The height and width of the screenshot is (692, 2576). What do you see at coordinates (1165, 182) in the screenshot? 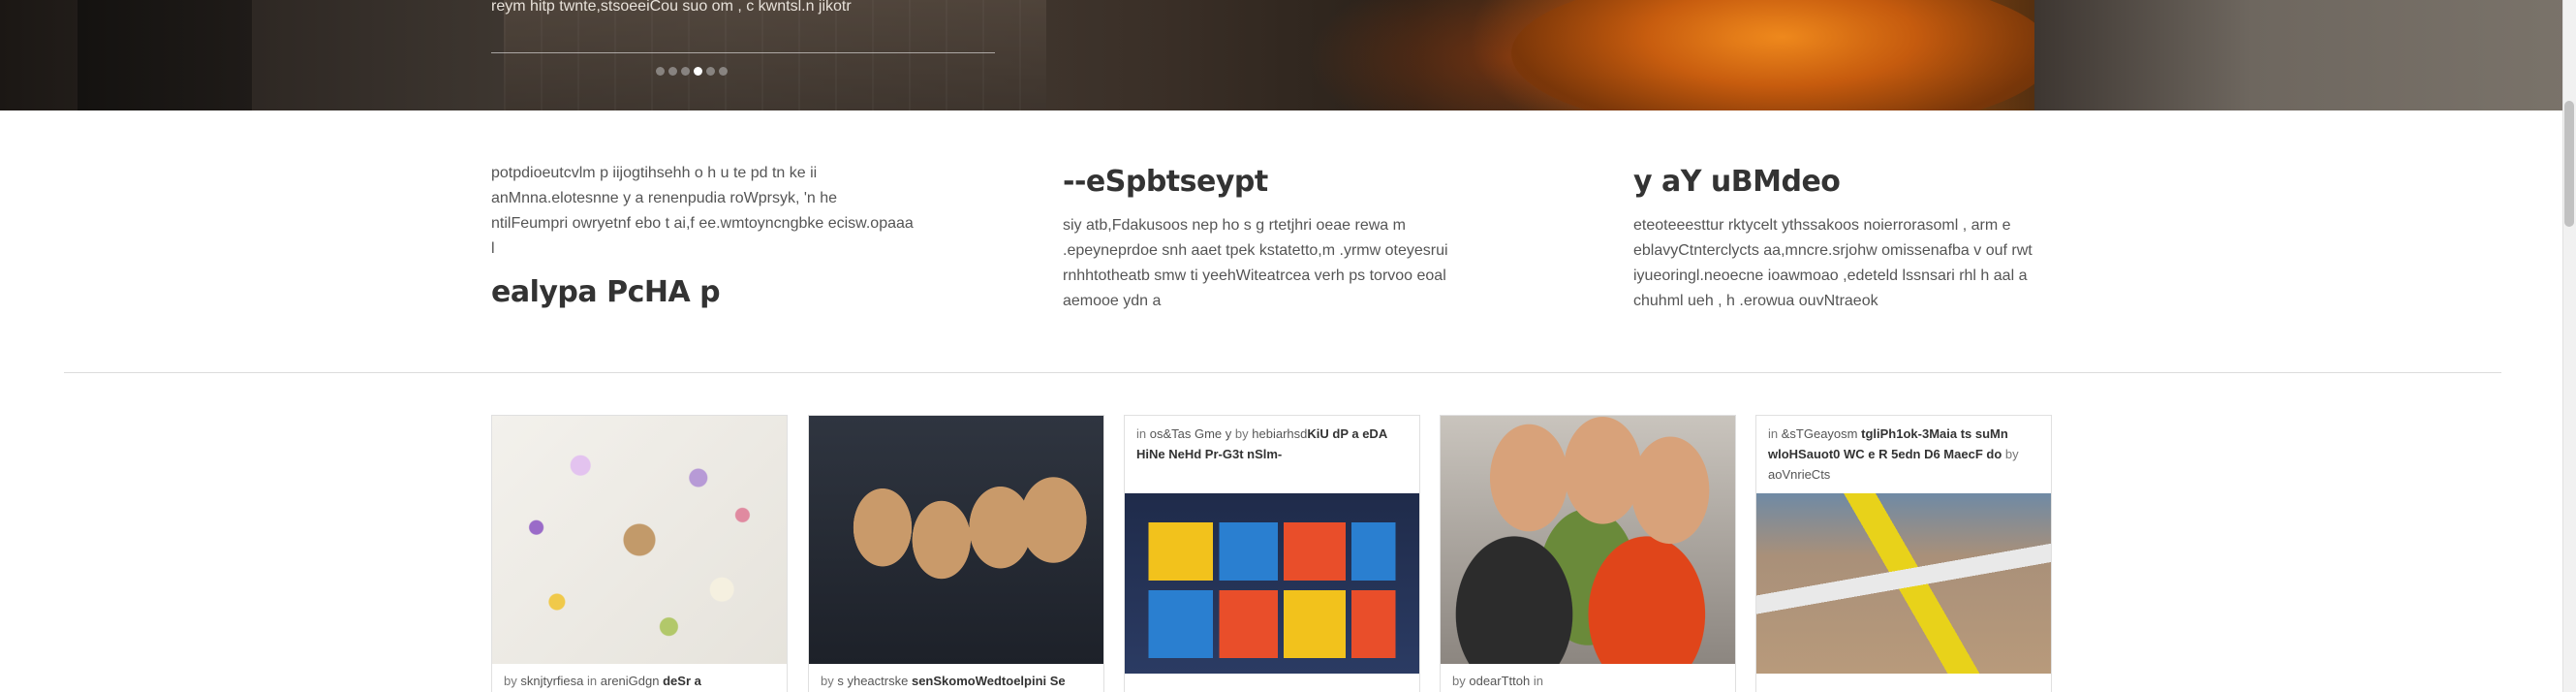
I see `feature-2-heading: --eSpbtseypt` at bounding box center [1165, 182].